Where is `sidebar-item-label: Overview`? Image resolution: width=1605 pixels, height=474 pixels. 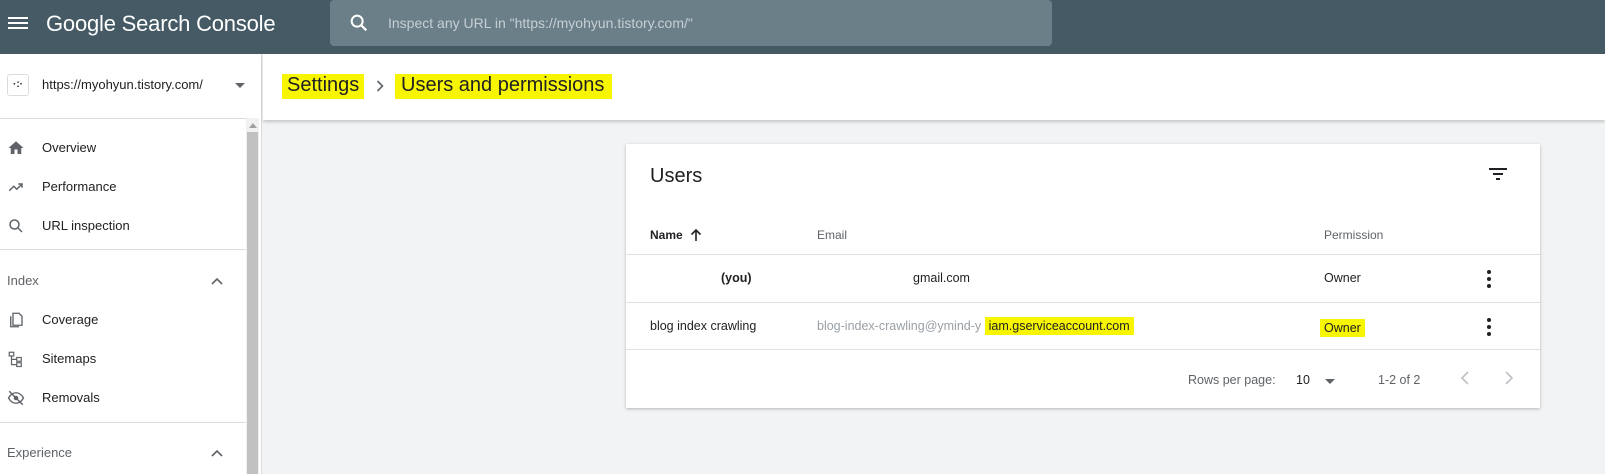 sidebar-item-label: Overview is located at coordinates (69, 147).